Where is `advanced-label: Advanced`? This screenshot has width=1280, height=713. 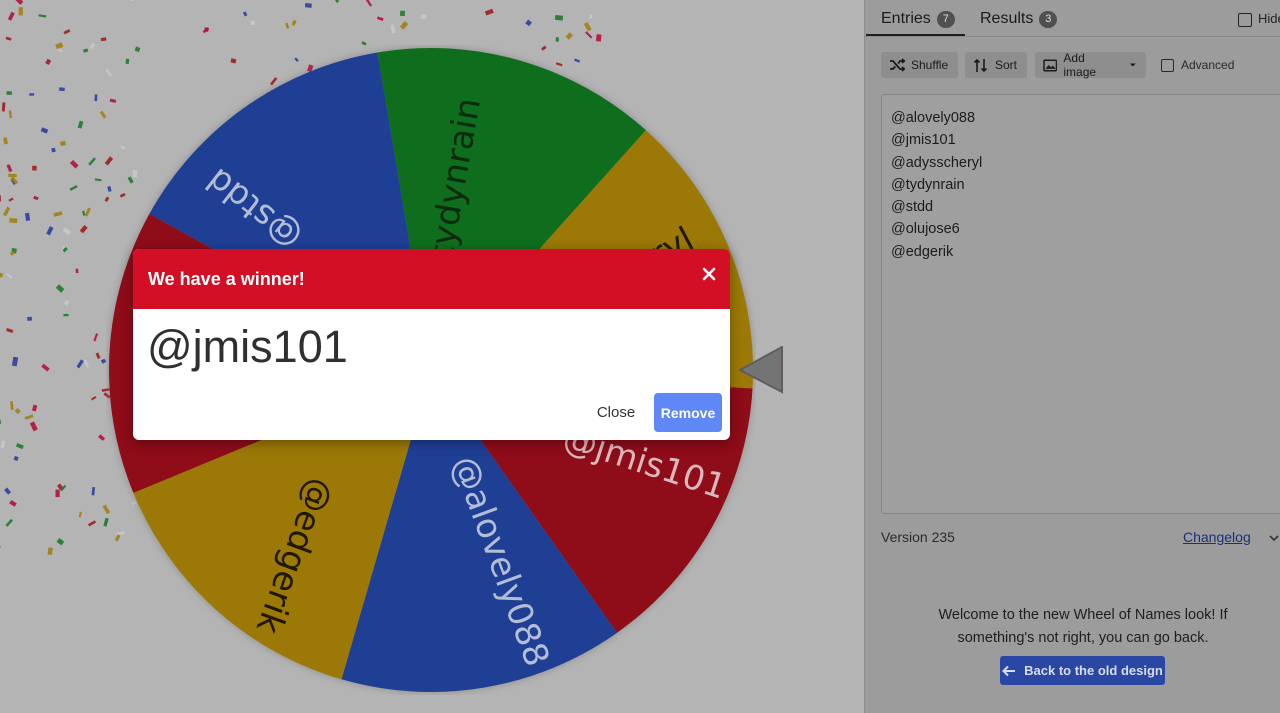 advanced-label: Advanced is located at coordinates (1208, 65).